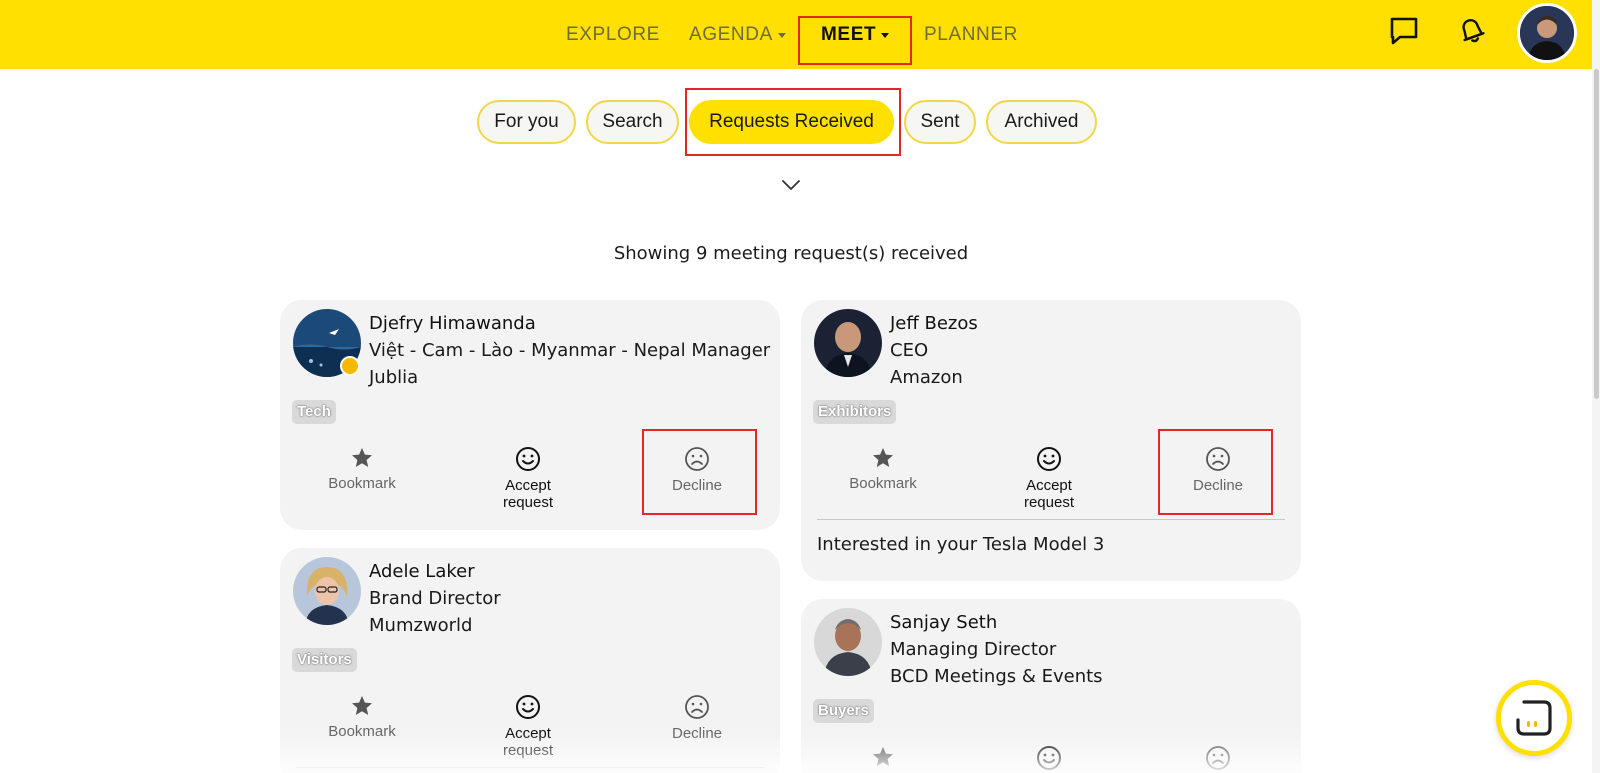  I want to click on scrollbar-thumb, so click(1596, 234).